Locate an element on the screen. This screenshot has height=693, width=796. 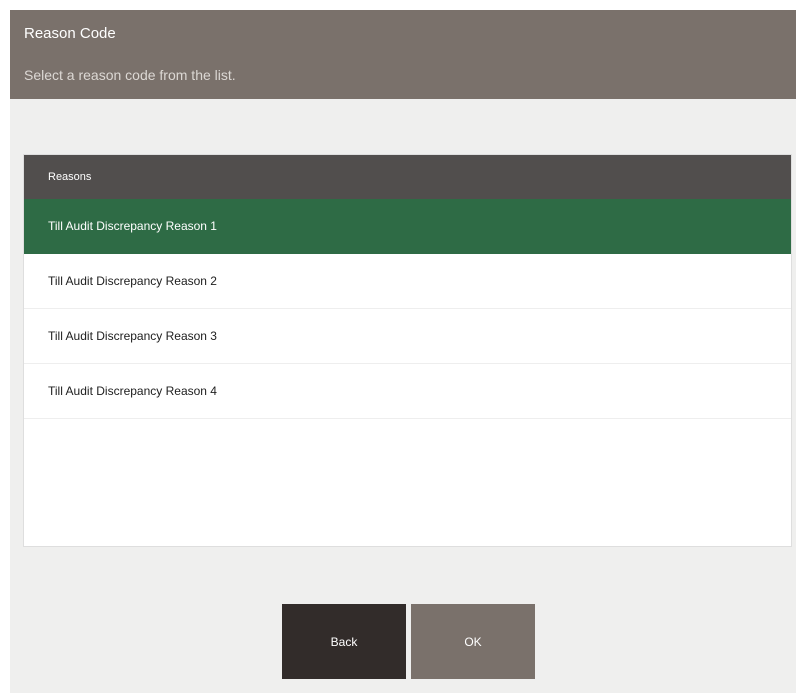
reason-item-4: Till Audit Discrepancy Reason 4 is located at coordinates (407, 391).